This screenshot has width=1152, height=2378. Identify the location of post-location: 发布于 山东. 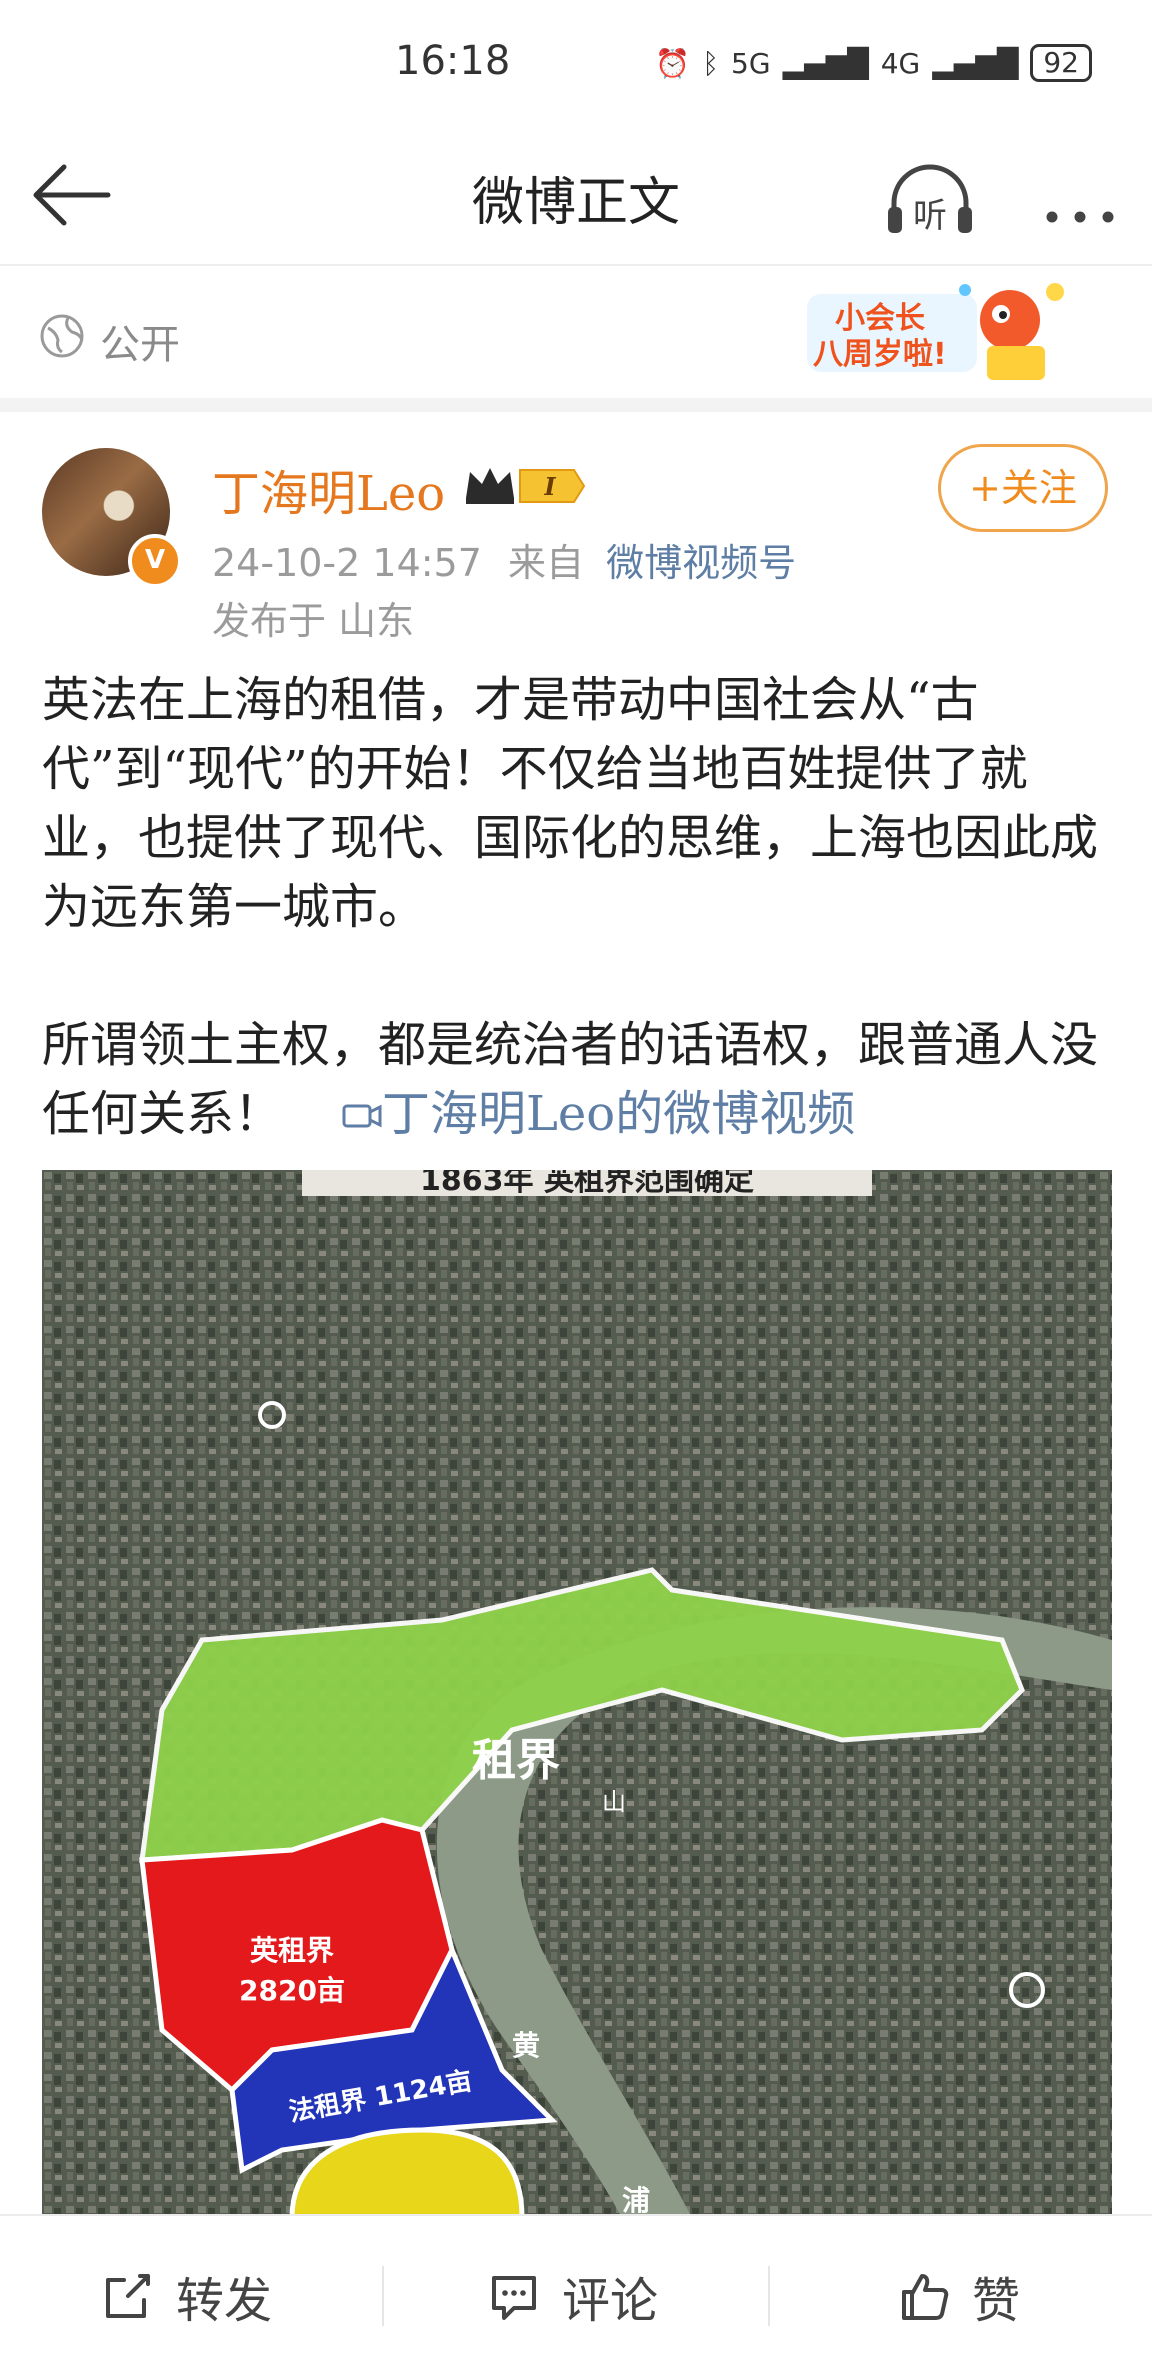
(313, 621).